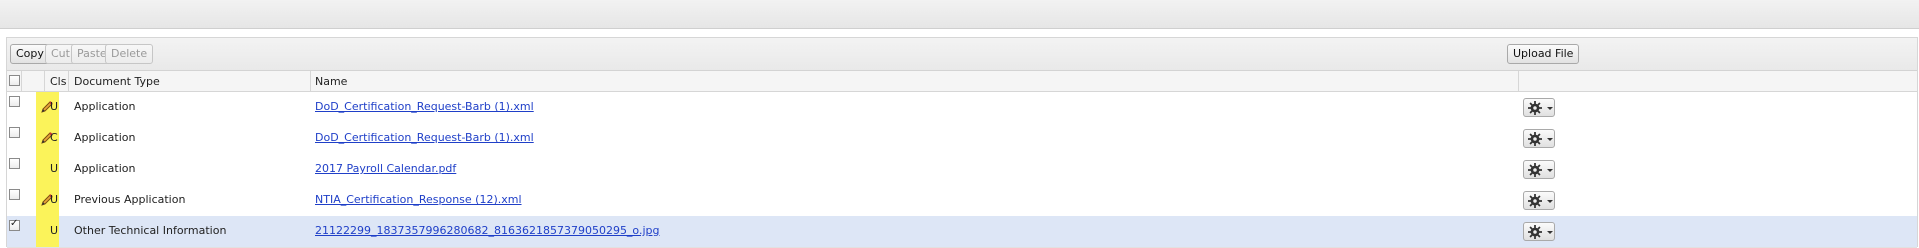 The height and width of the screenshot is (248, 1919). What do you see at coordinates (418, 199) in the screenshot?
I see `row-file-link: NTIA_Certification_Response (12).xml` at bounding box center [418, 199].